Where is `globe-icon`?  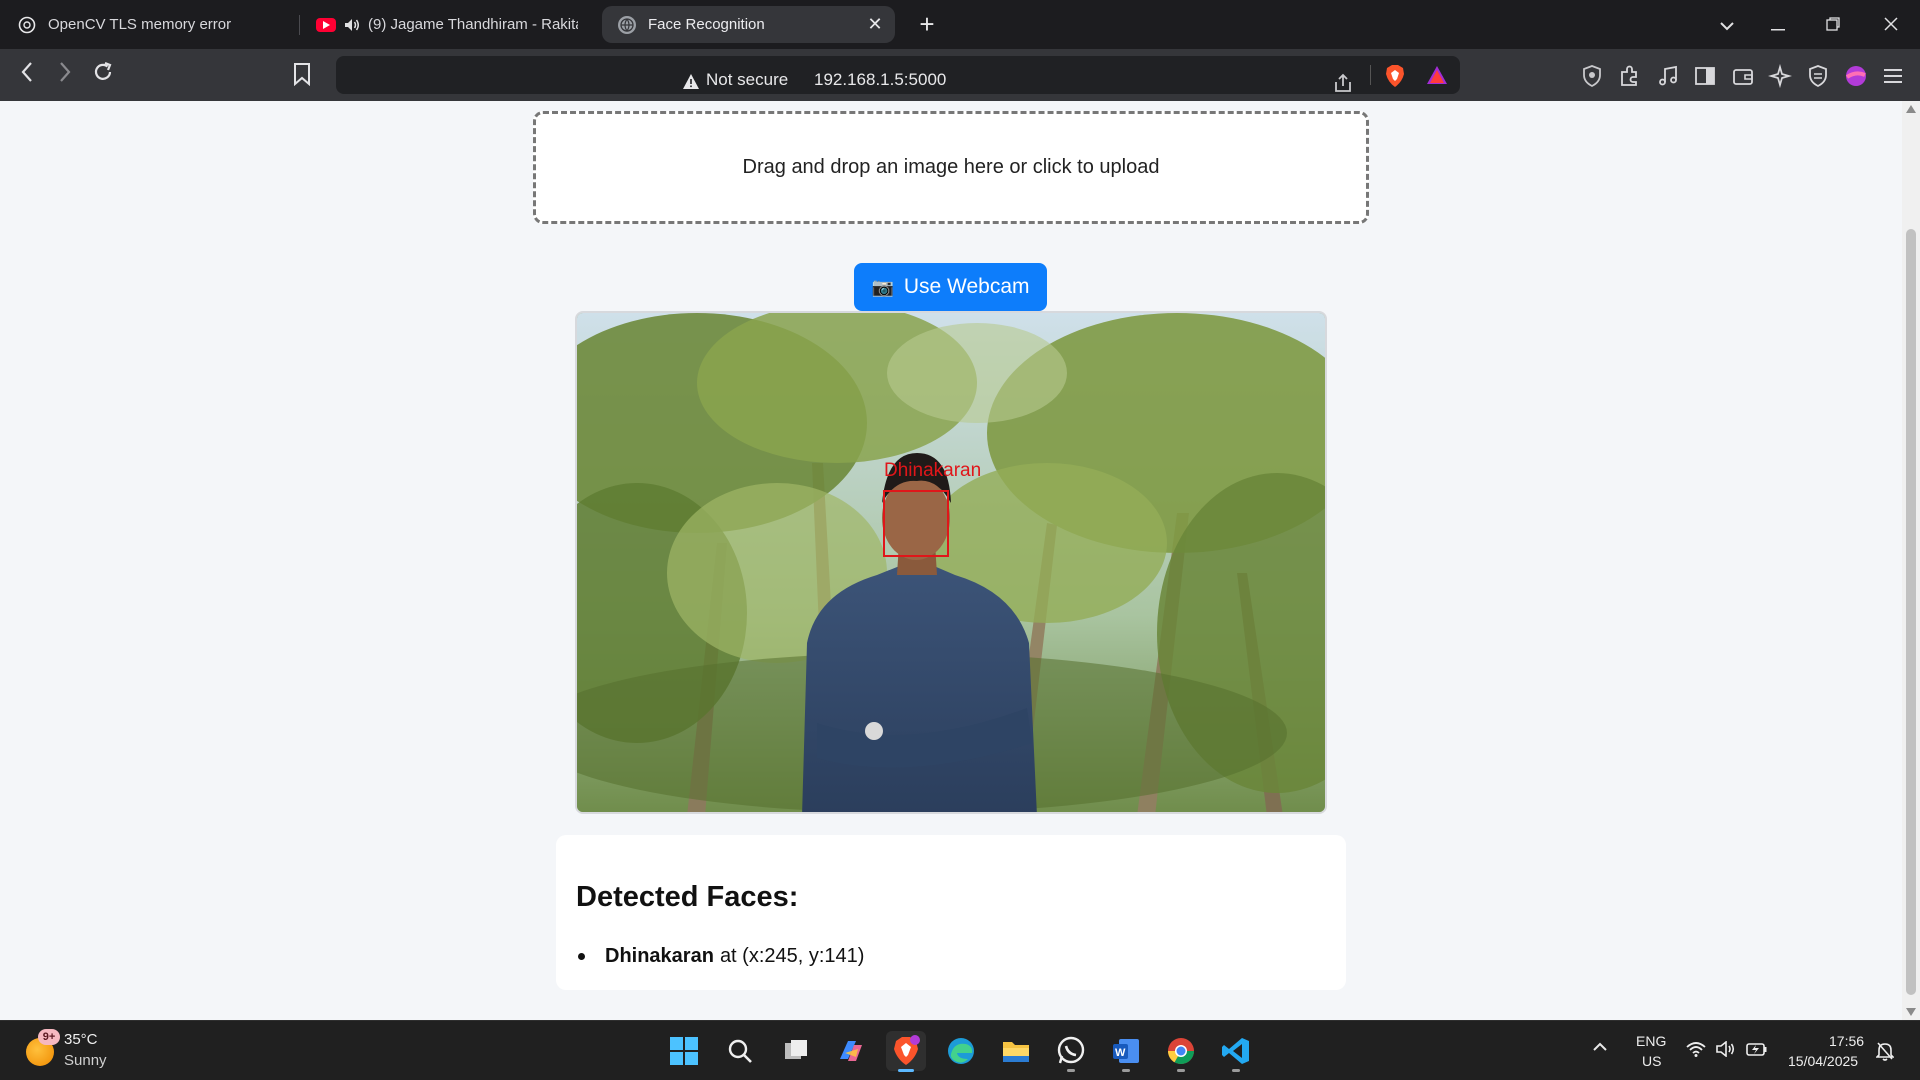
globe-icon is located at coordinates (627, 24).